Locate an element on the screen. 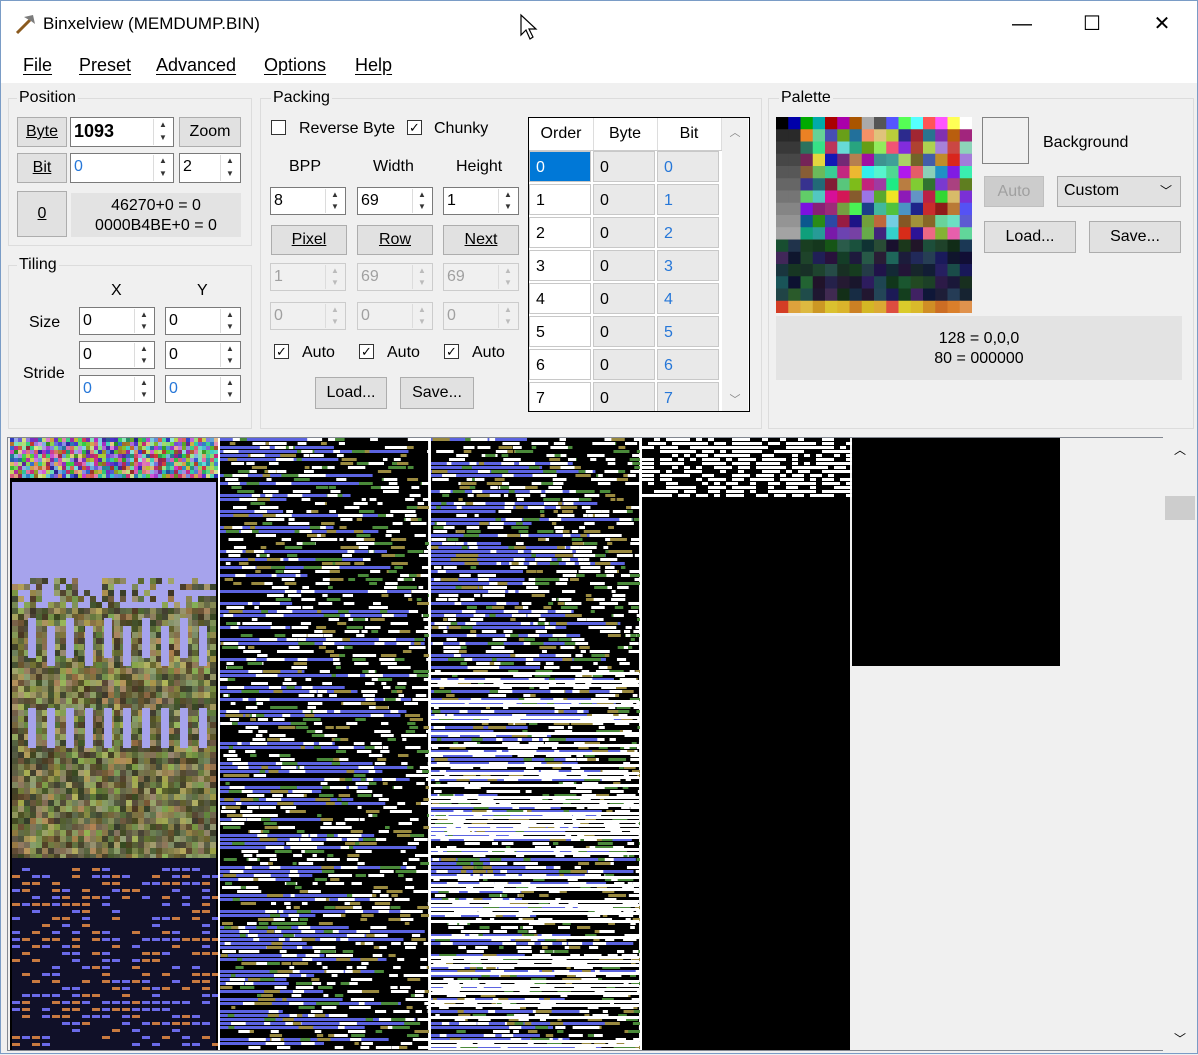 The height and width of the screenshot is (1055, 1198). menu-preset: Preset is located at coordinates (105, 65).